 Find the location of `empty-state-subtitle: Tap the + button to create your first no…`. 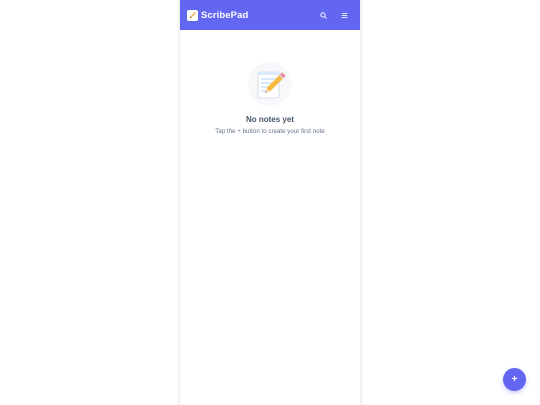

empty-state-subtitle: Tap the + button to create your first no… is located at coordinates (270, 131).